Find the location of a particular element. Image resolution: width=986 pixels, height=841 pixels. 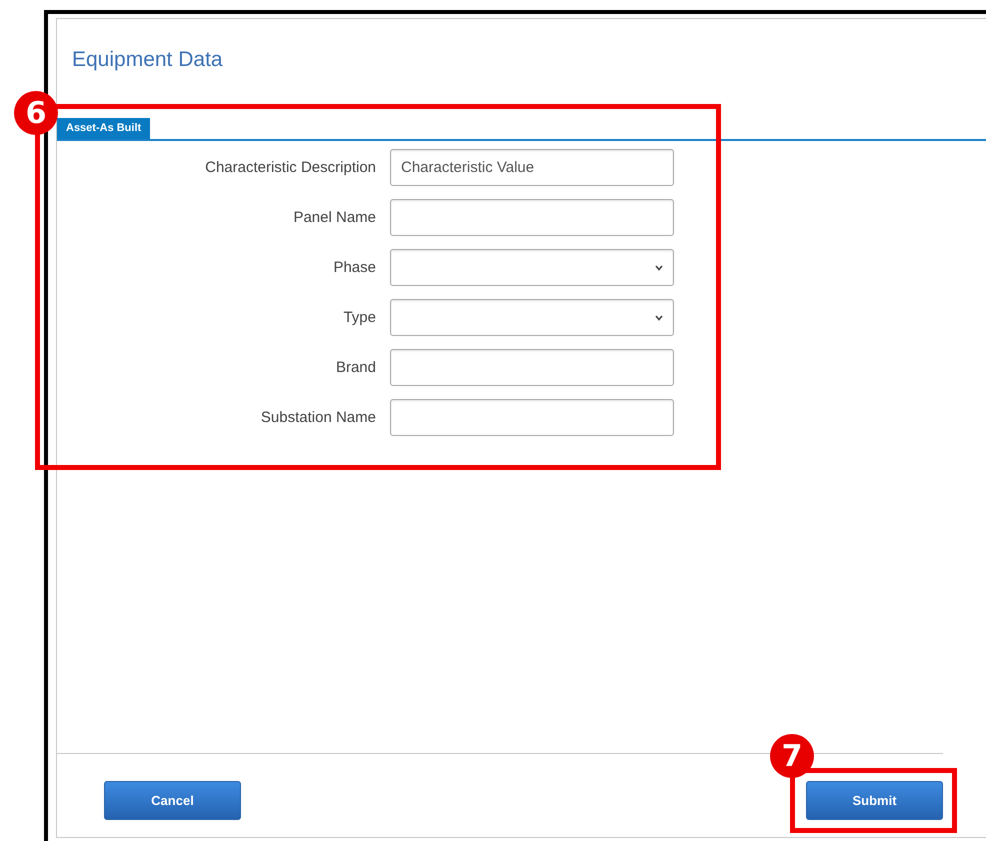

field-label: Brand is located at coordinates (355, 367).